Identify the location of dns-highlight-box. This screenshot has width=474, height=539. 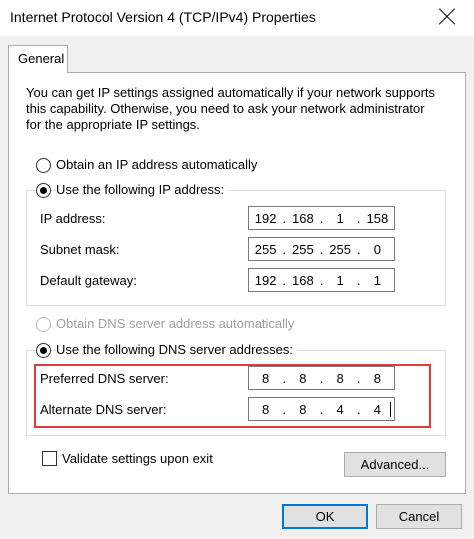
(232, 396).